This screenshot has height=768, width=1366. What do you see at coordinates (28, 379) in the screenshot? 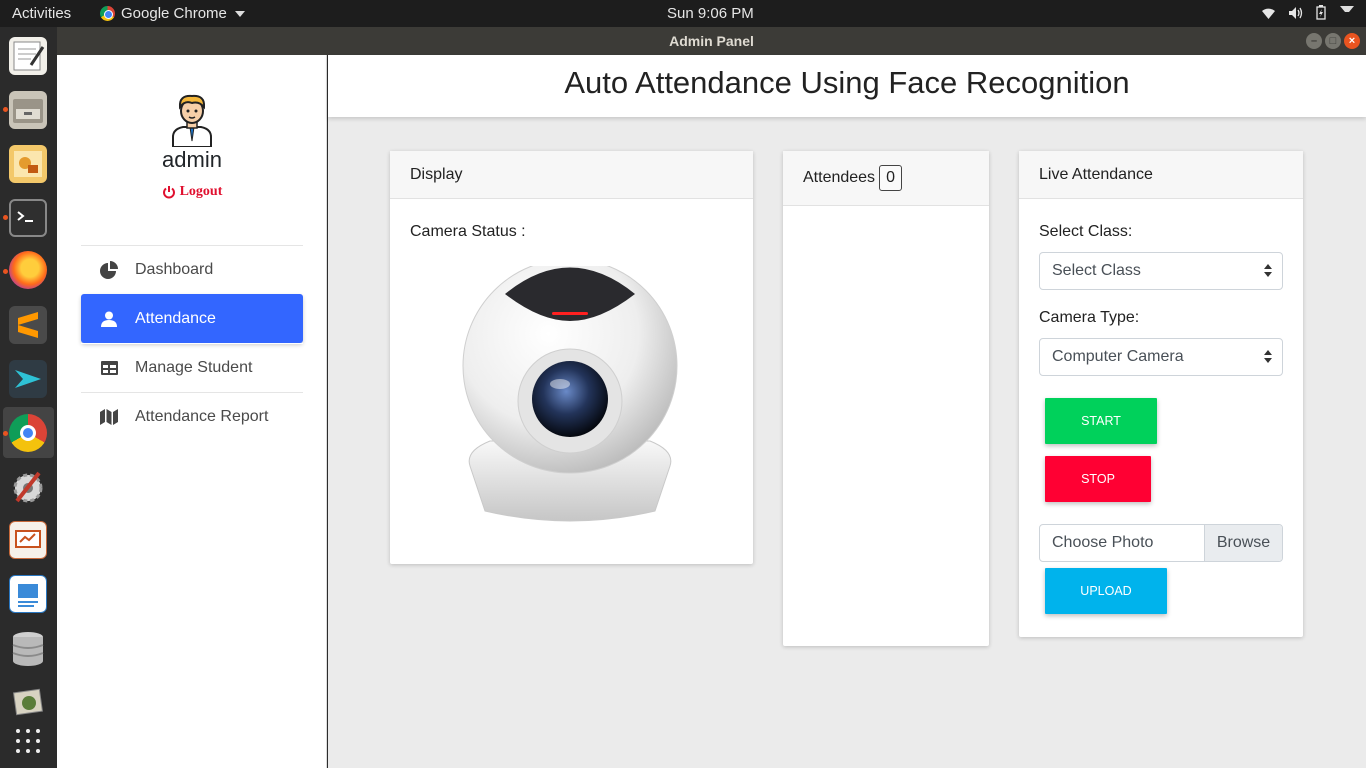
I see `remote-desktop-icon` at bounding box center [28, 379].